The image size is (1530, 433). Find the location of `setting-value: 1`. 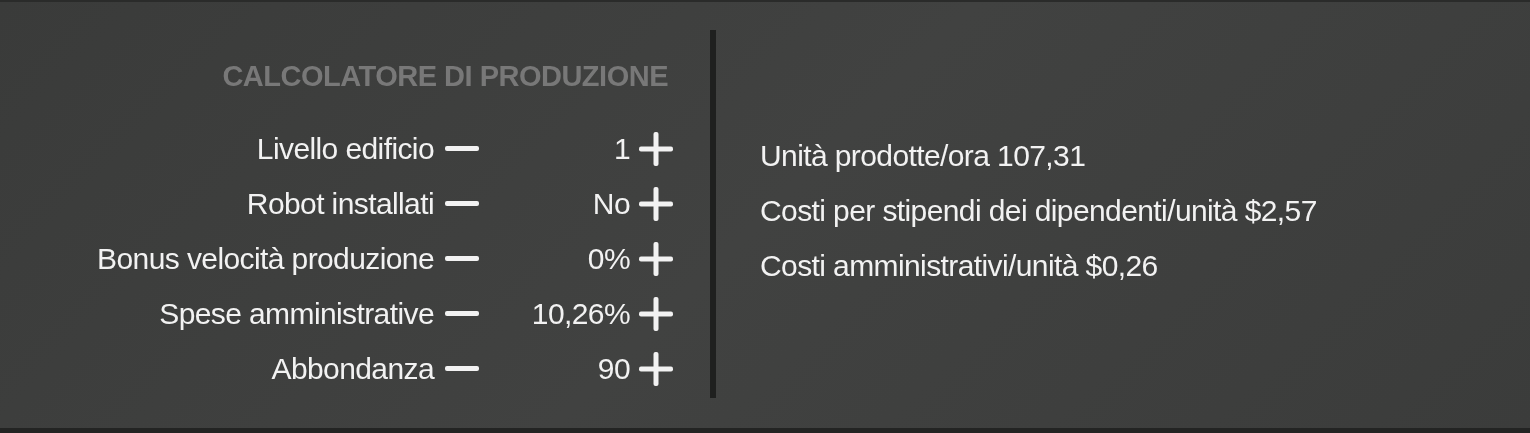

setting-value: 1 is located at coordinates (621, 149).